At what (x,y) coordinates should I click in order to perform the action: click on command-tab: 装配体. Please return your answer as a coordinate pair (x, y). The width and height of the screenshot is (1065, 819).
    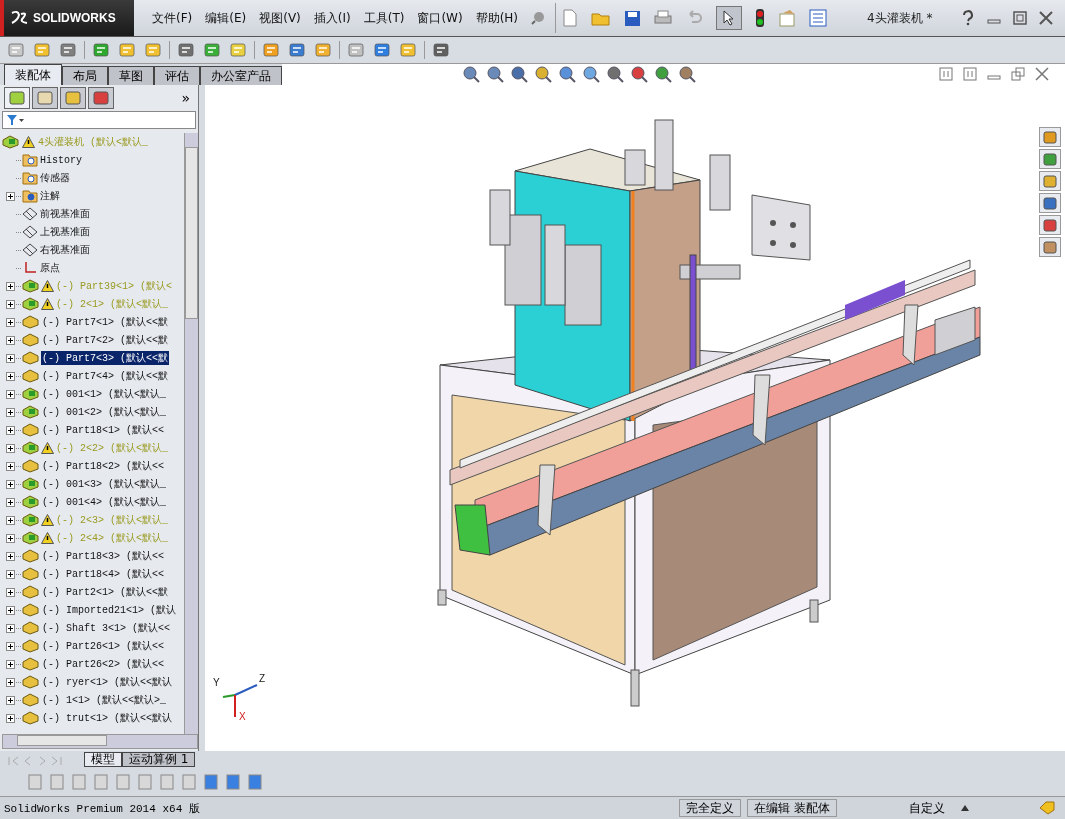
    Looking at the image, I should click on (33, 75).